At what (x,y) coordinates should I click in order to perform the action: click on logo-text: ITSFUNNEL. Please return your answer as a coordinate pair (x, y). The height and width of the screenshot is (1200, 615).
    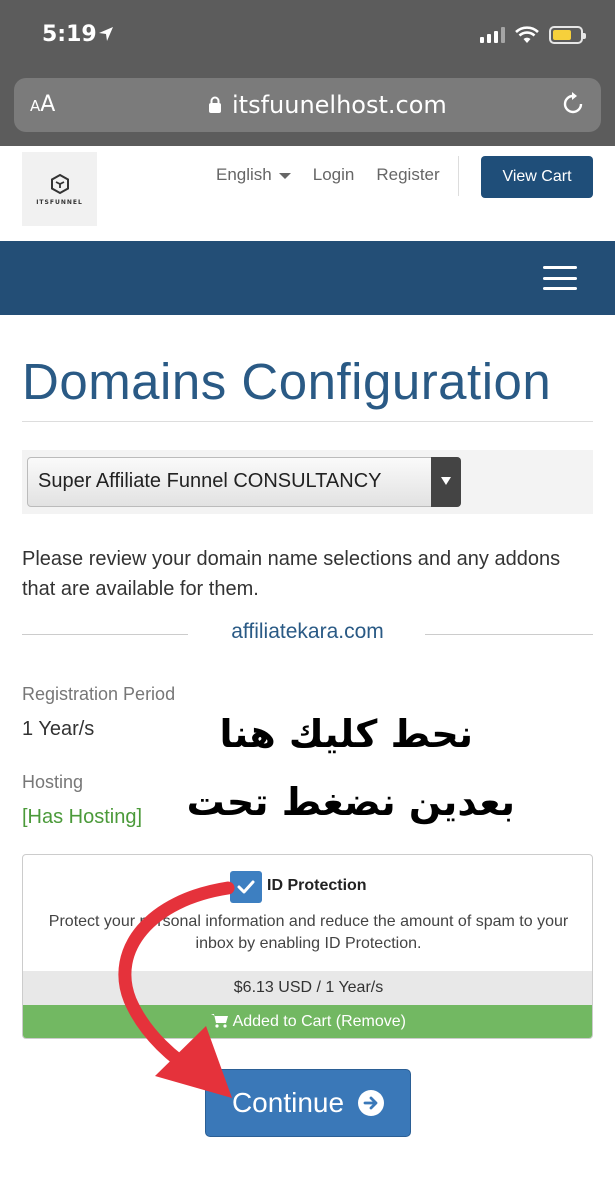
    Looking at the image, I should click on (59, 202).